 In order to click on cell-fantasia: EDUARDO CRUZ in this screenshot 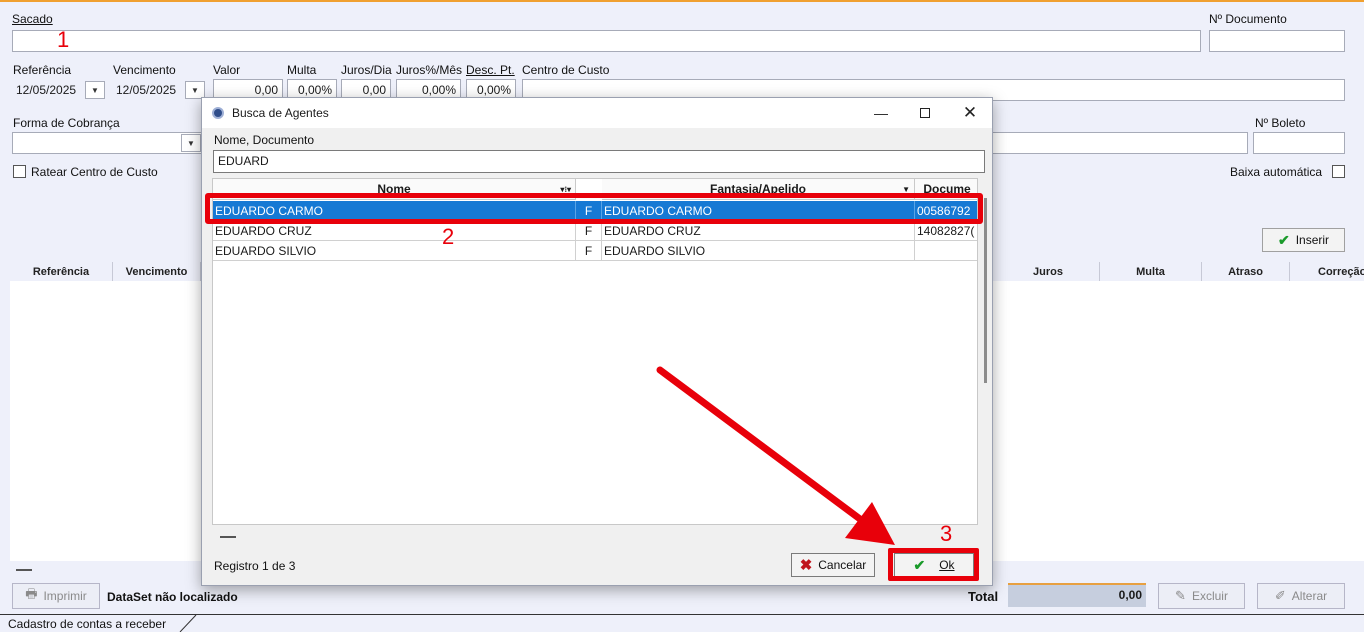, I will do `click(758, 231)`.